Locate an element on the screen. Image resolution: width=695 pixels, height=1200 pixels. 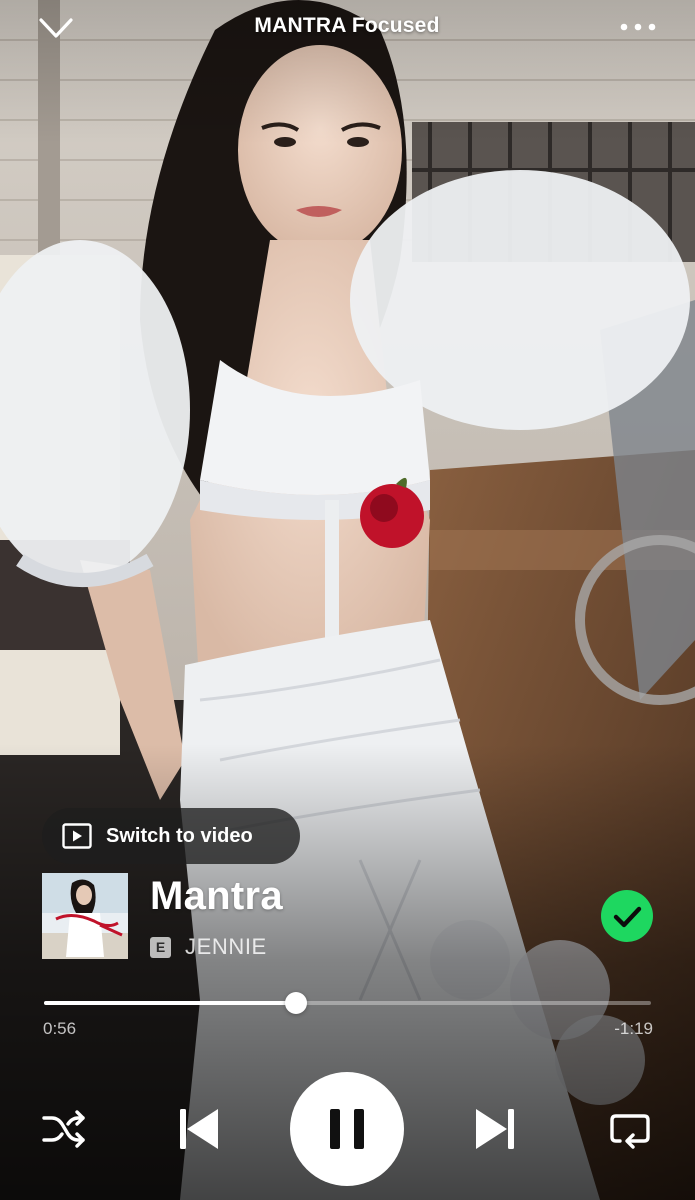
check-circle-icon is located at coordinates (627, 916).